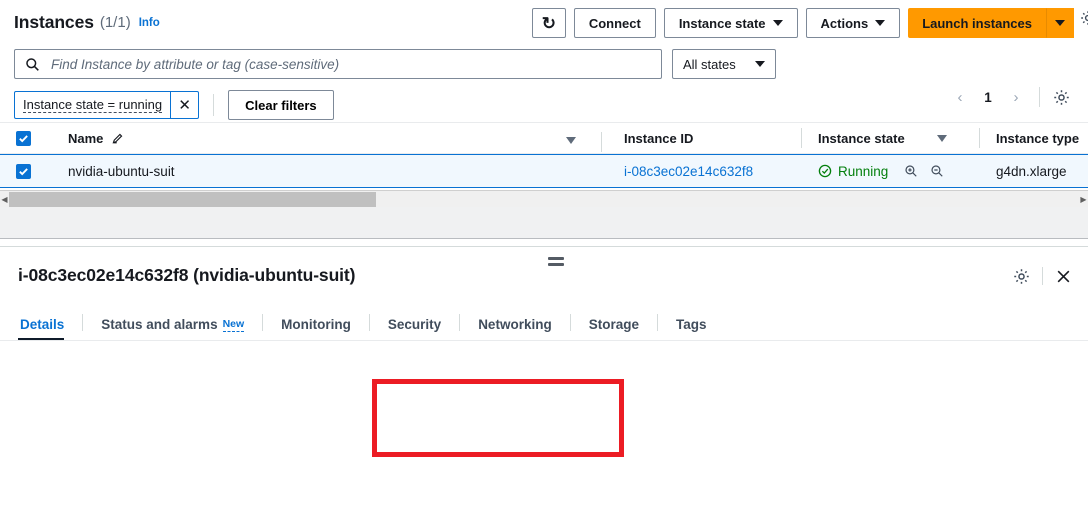  I want to click on instances-count: (1/1), so click(115, 22).